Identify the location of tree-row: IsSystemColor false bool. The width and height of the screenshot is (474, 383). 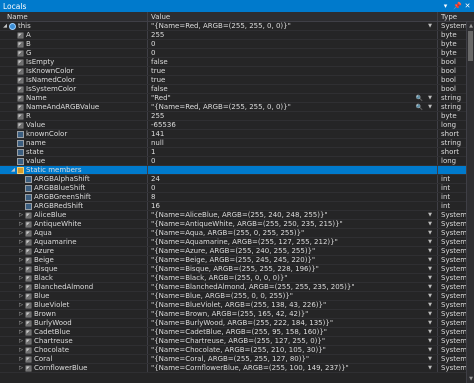
(233, 89).